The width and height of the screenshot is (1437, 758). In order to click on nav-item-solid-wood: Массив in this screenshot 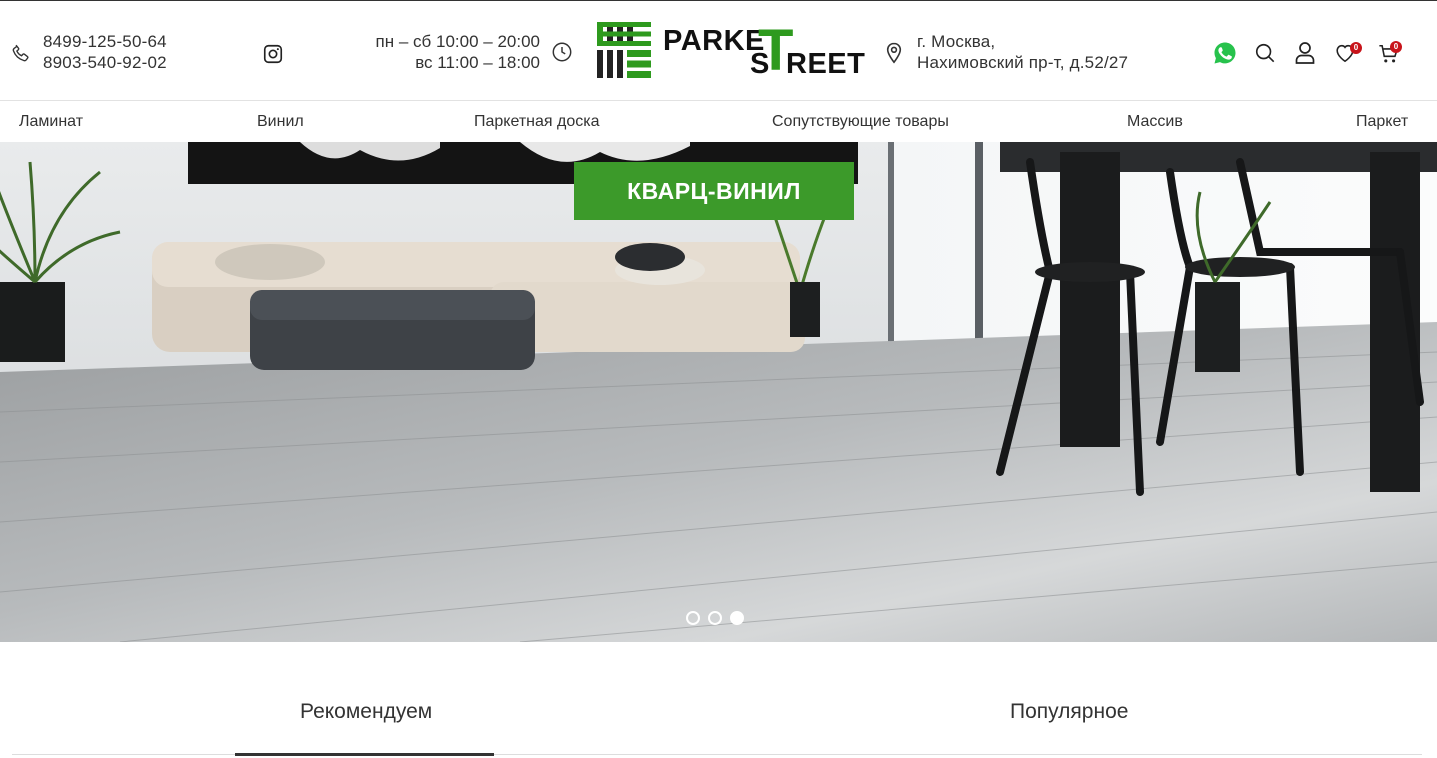, I will do `click(1155, 122)`.